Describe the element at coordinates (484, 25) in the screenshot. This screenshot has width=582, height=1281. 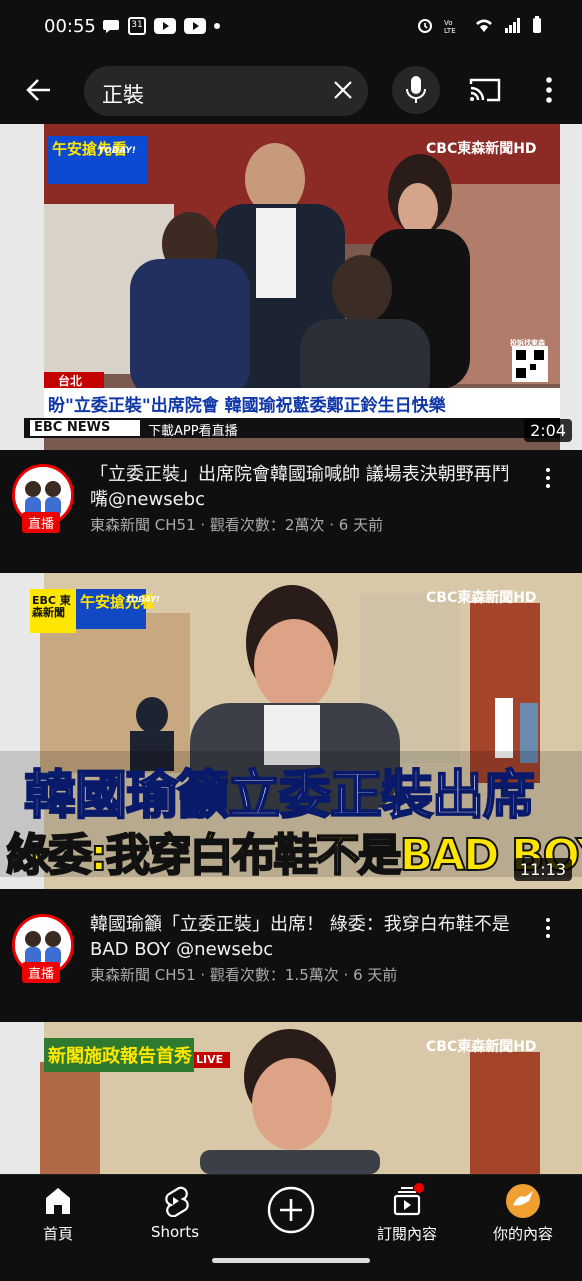
I see `wifi-icon` at that location.